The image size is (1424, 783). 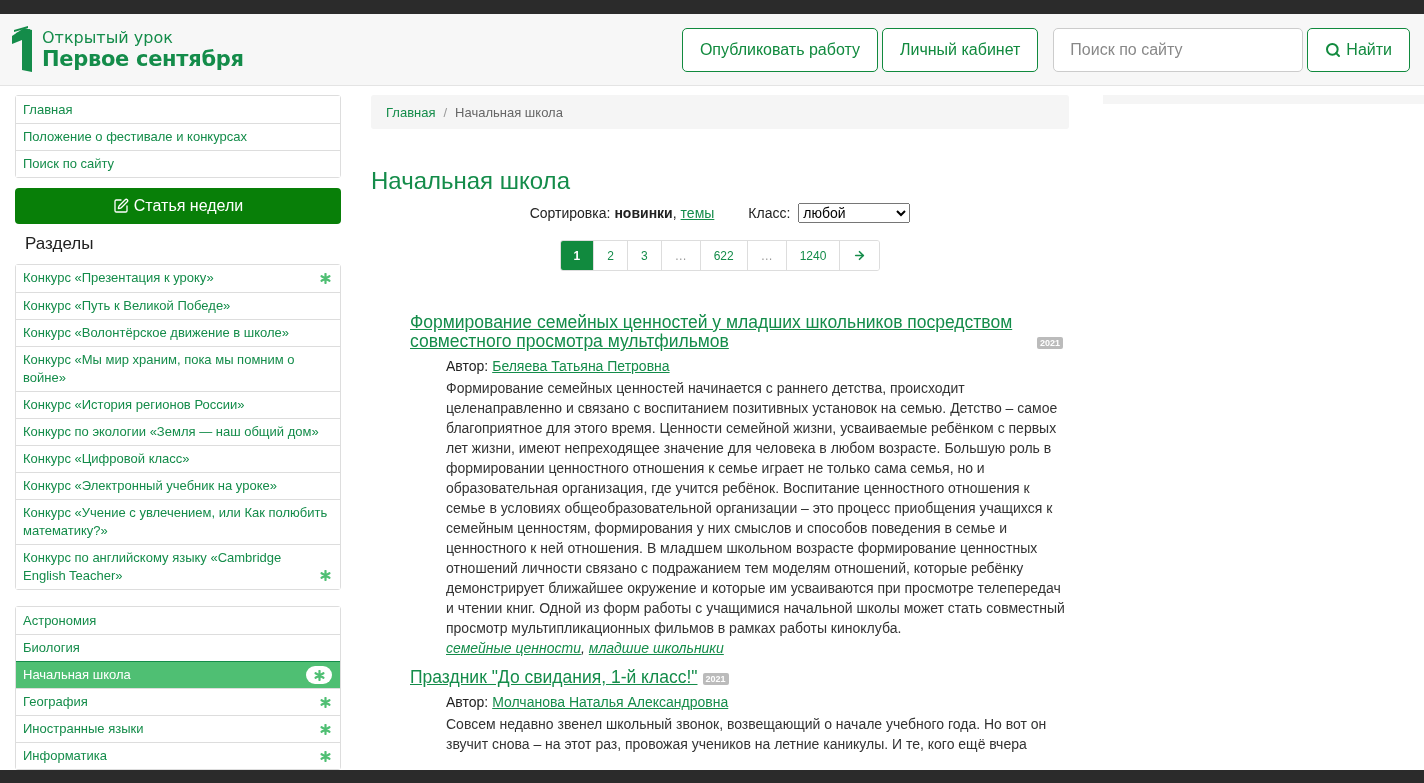 I want to click on author-link: Молчанова Наталья Александровна, so click(x=610, y=702).